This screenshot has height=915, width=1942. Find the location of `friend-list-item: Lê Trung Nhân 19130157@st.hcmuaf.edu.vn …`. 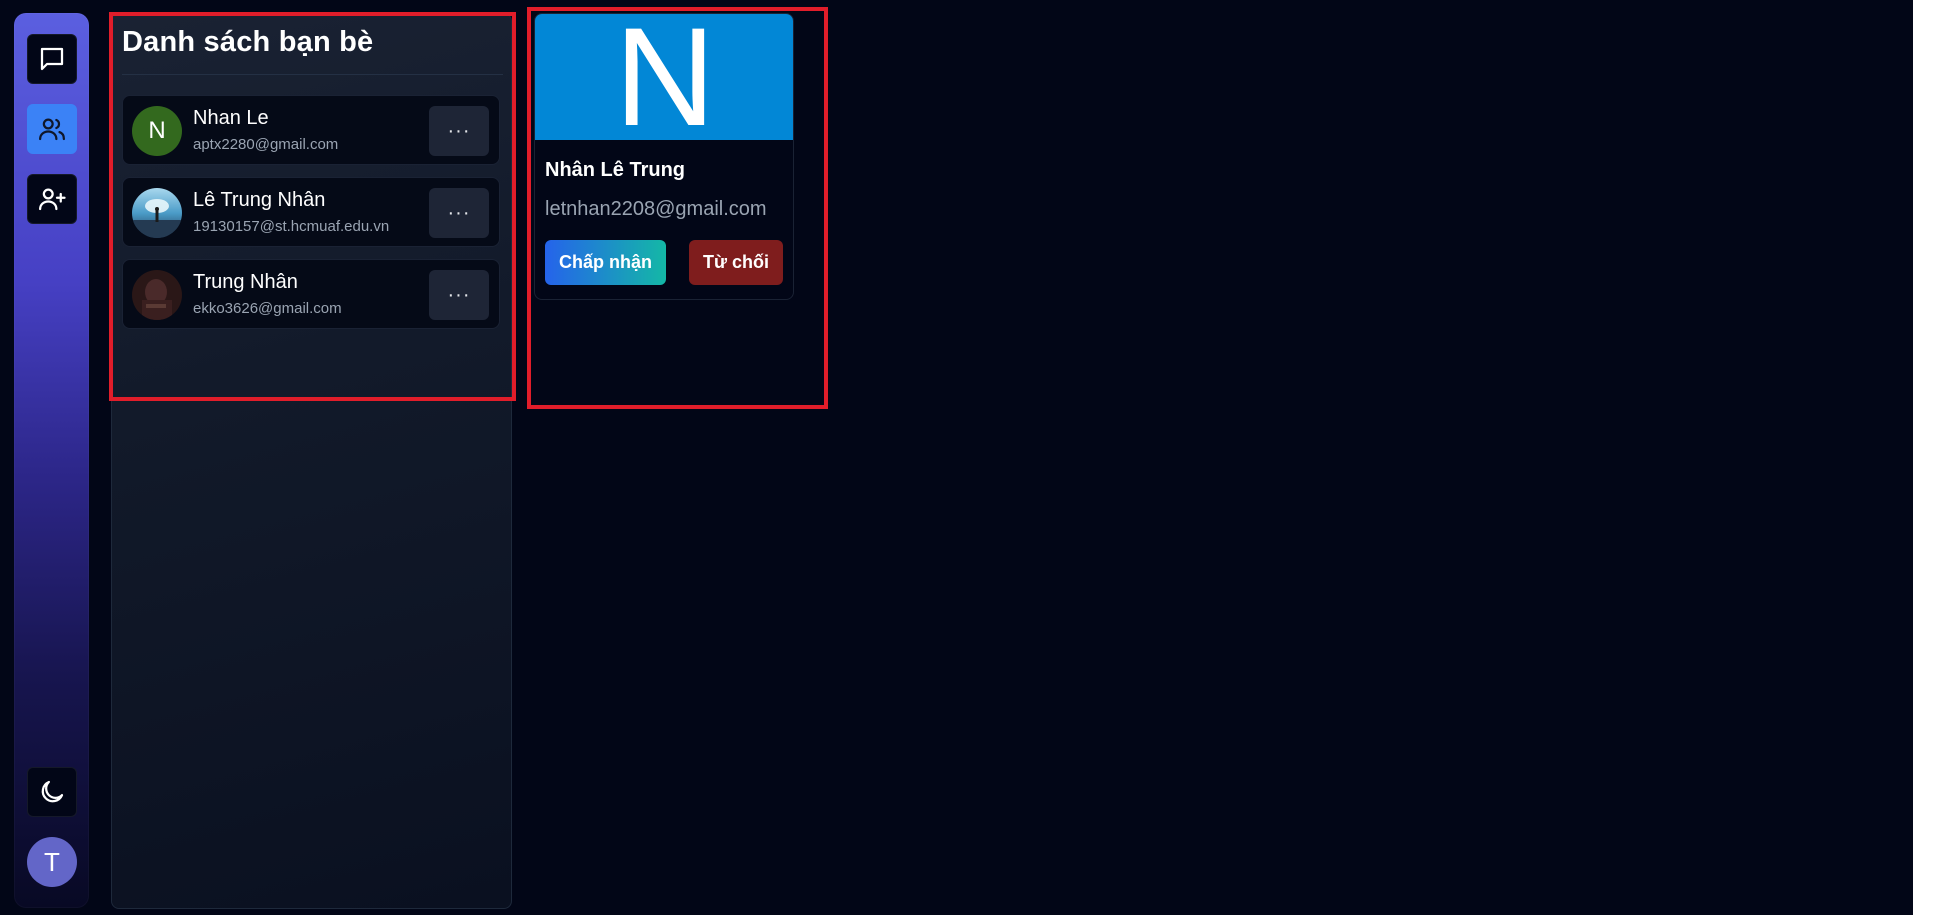

friend-list-item: Lê Trung Nhân 19130157@st.hcmuaf.edu.vn … is located at coordinates (311, 212).